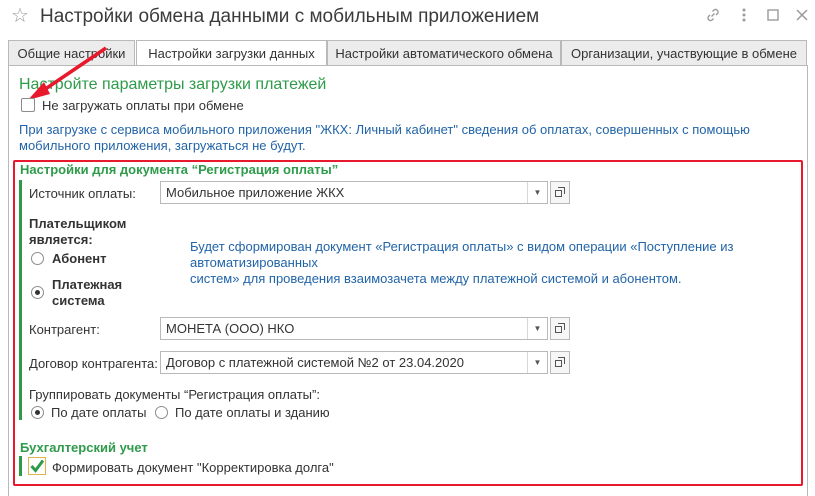 Image resolution: width=815 pixels, height=496 pixels. What do you see at coordinates (255, 192) in the screenshot?
I see `source-value: Мобильное приложение ЖКХ` at bounding box center [255, 192].